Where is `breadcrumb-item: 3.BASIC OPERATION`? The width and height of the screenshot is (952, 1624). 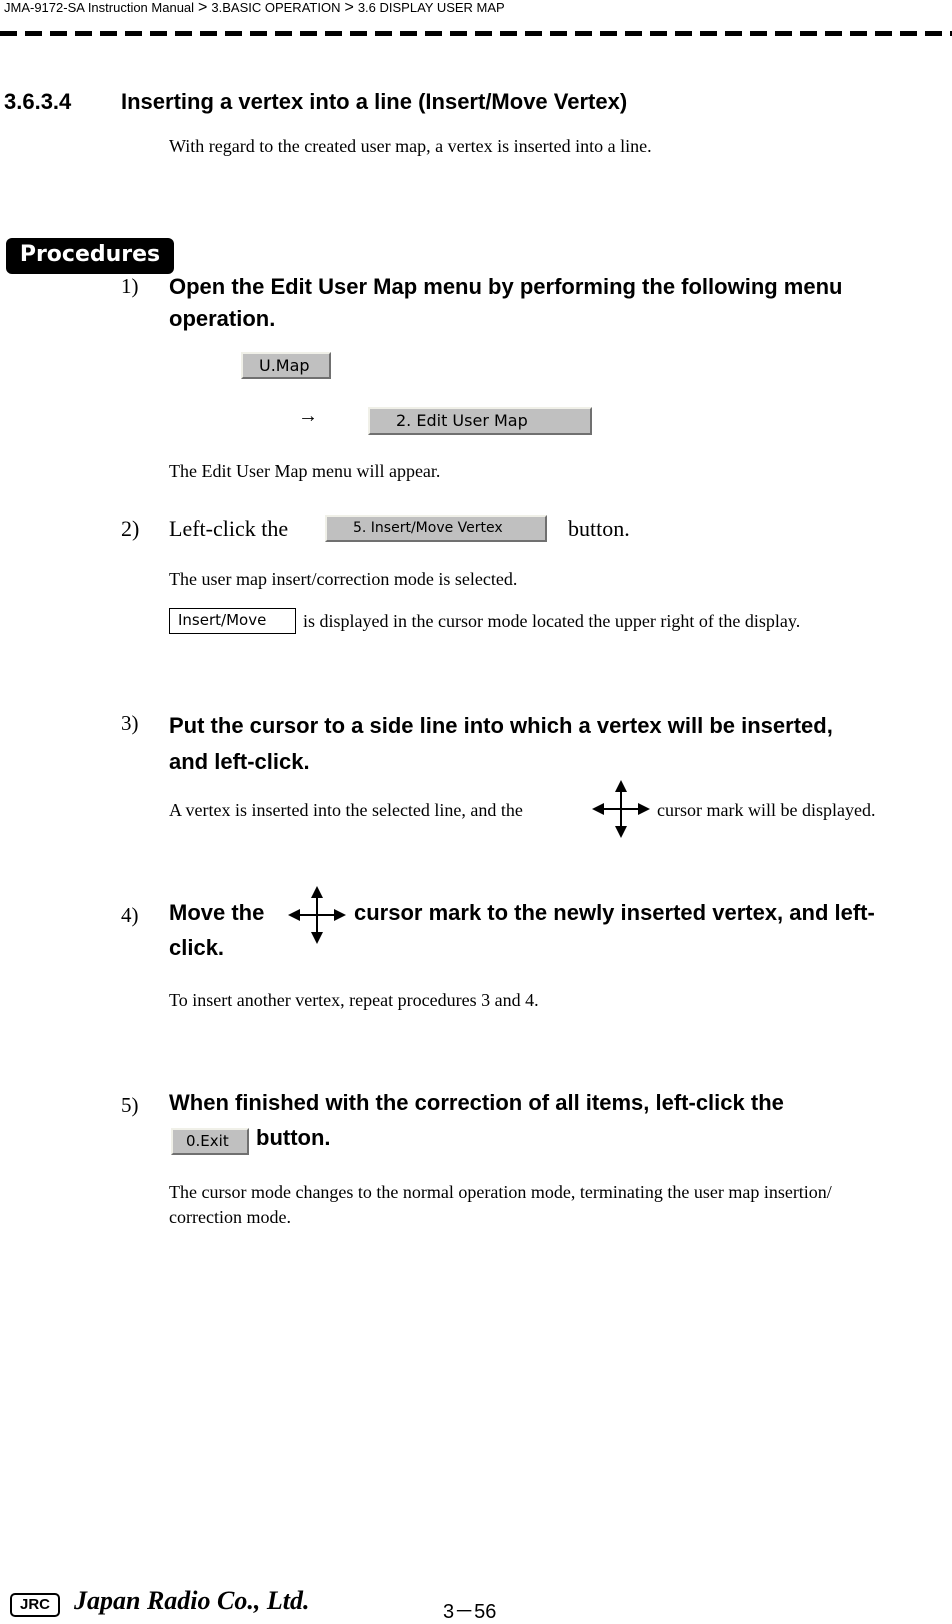
breadcrumb-item: 3.BASIC OPERATION is located at coordinates (275, 7).